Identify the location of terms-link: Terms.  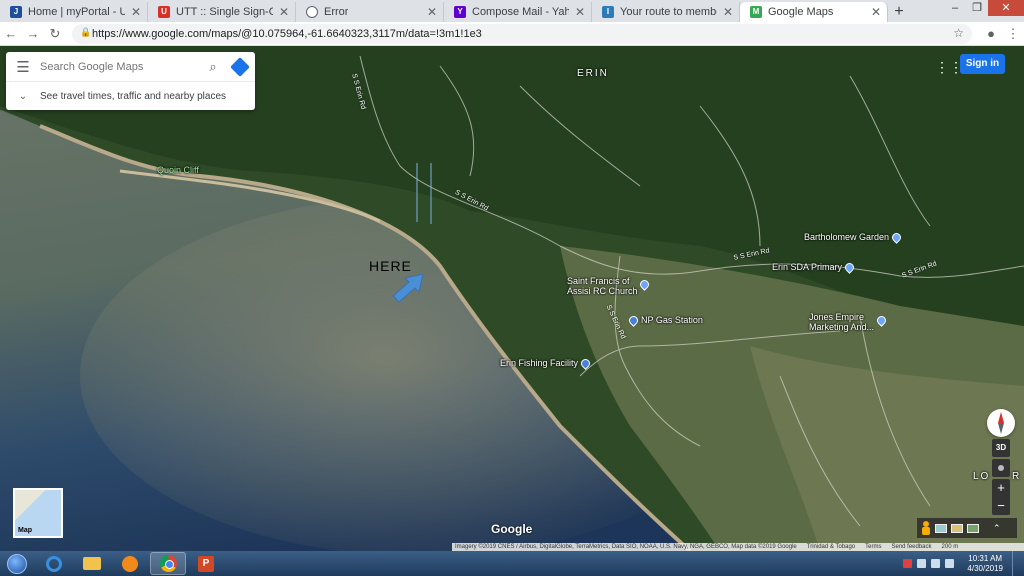
(873, 547).